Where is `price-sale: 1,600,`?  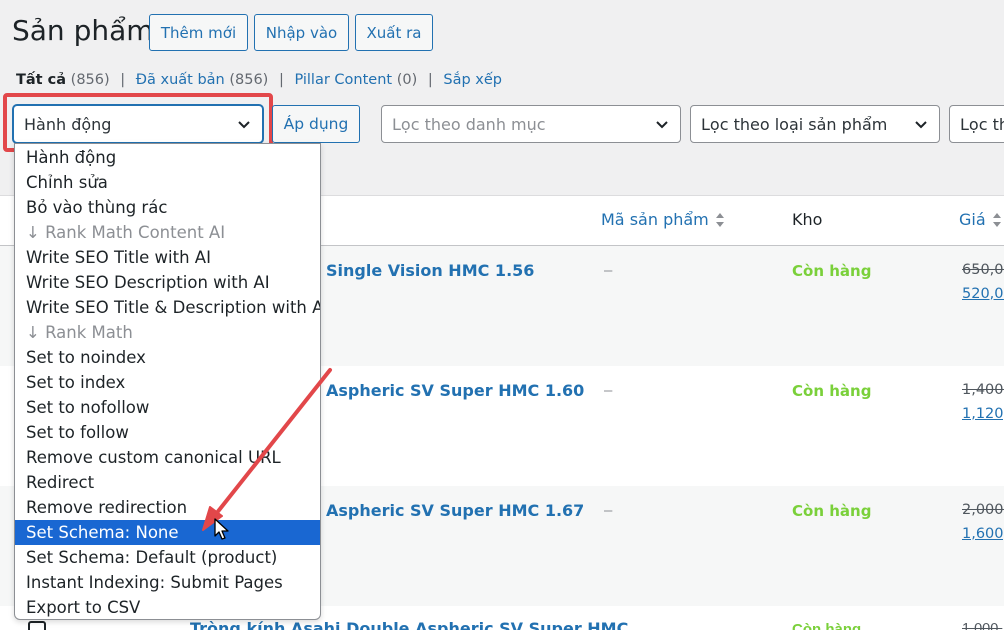 price-sale: 1,600, is located at coordinates (983, 534).